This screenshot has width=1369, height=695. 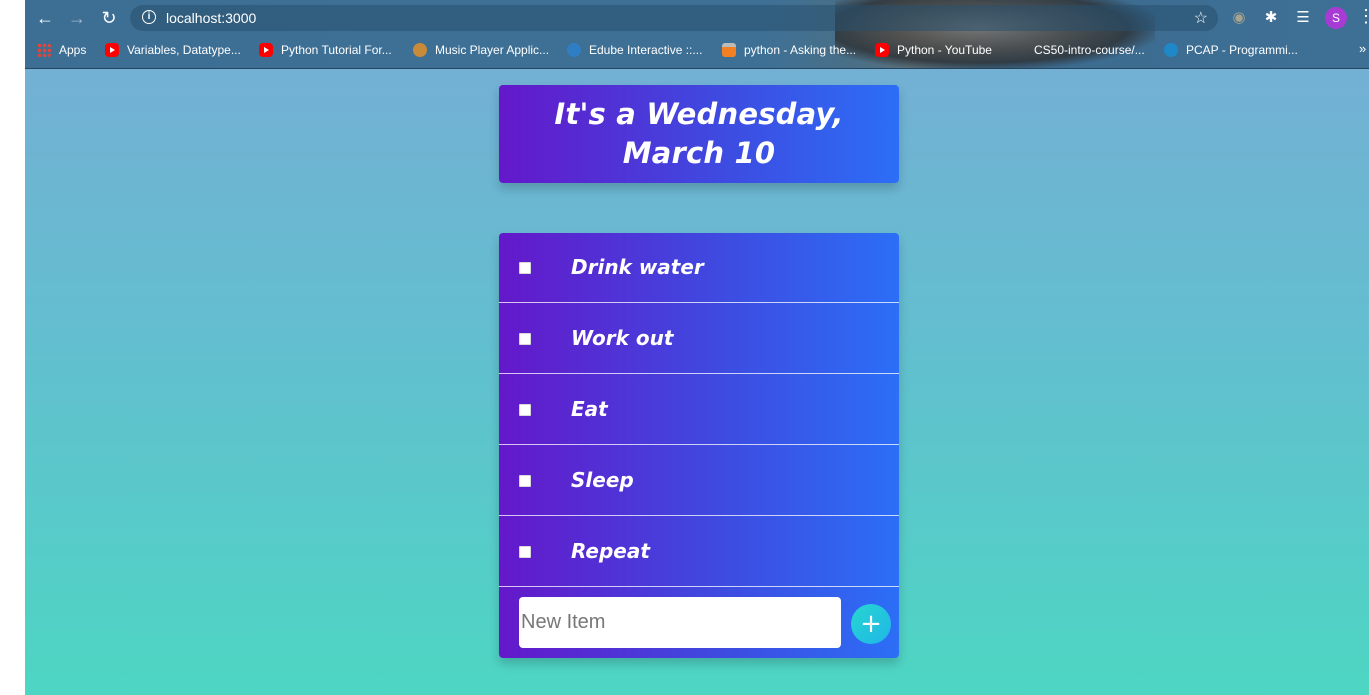 I want to click on bookmark-label: Apps, so click(x=73, y=50).